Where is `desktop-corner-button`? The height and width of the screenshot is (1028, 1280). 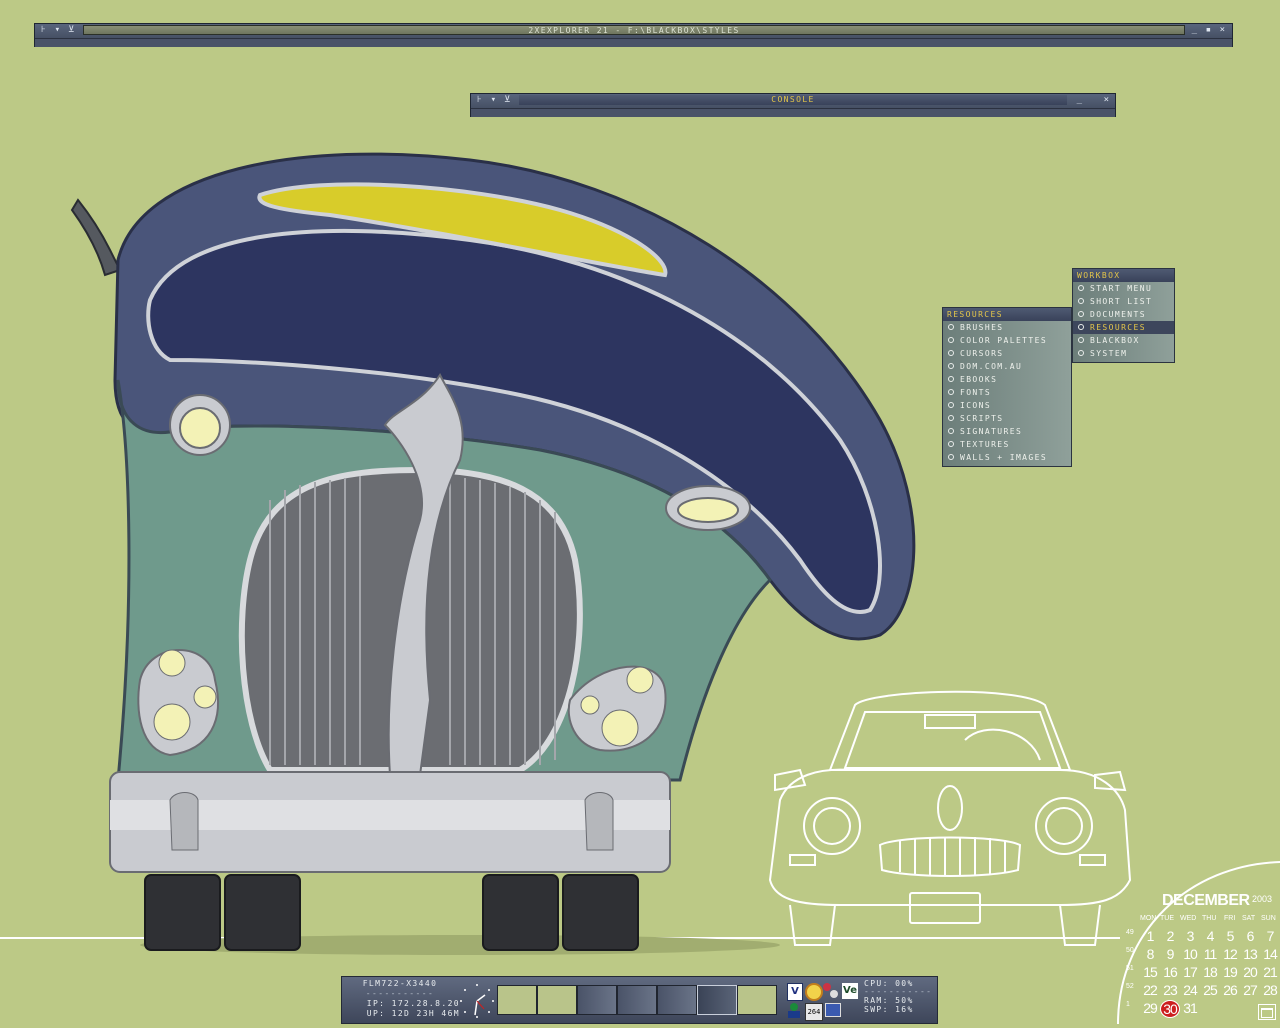
desktop-corner-button is located at coordinates (1267, 1012).